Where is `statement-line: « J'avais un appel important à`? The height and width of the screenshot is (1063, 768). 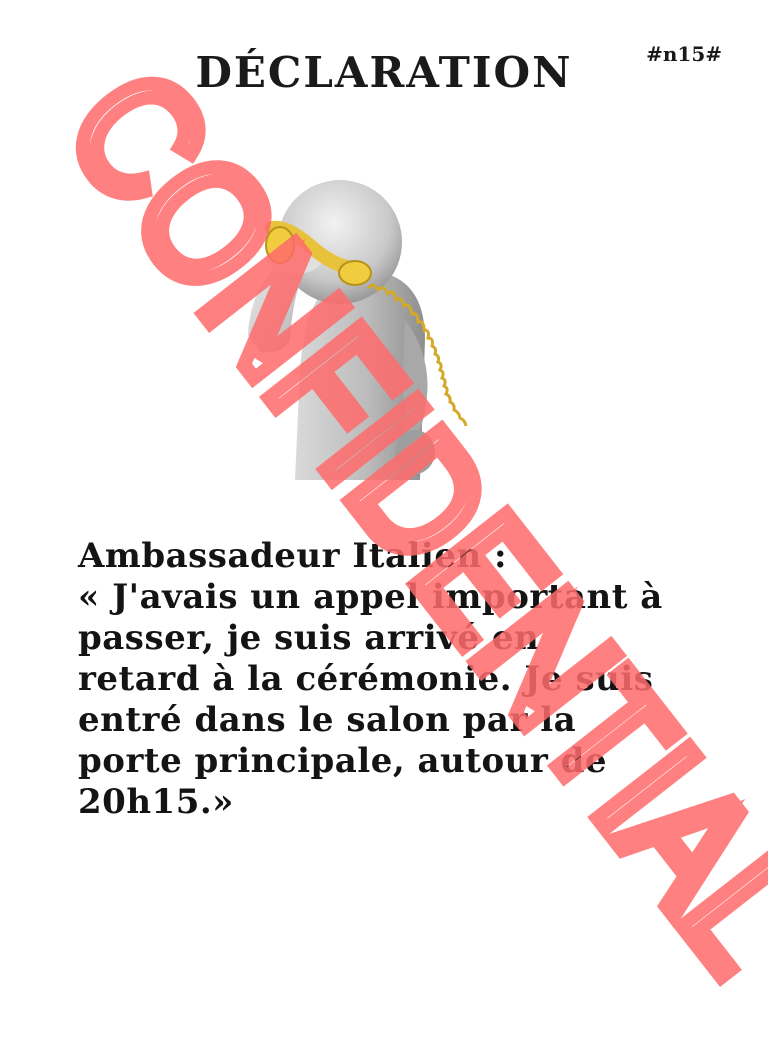 statement-line: « J'avais un appel important à is located at coordinates (370, 597).